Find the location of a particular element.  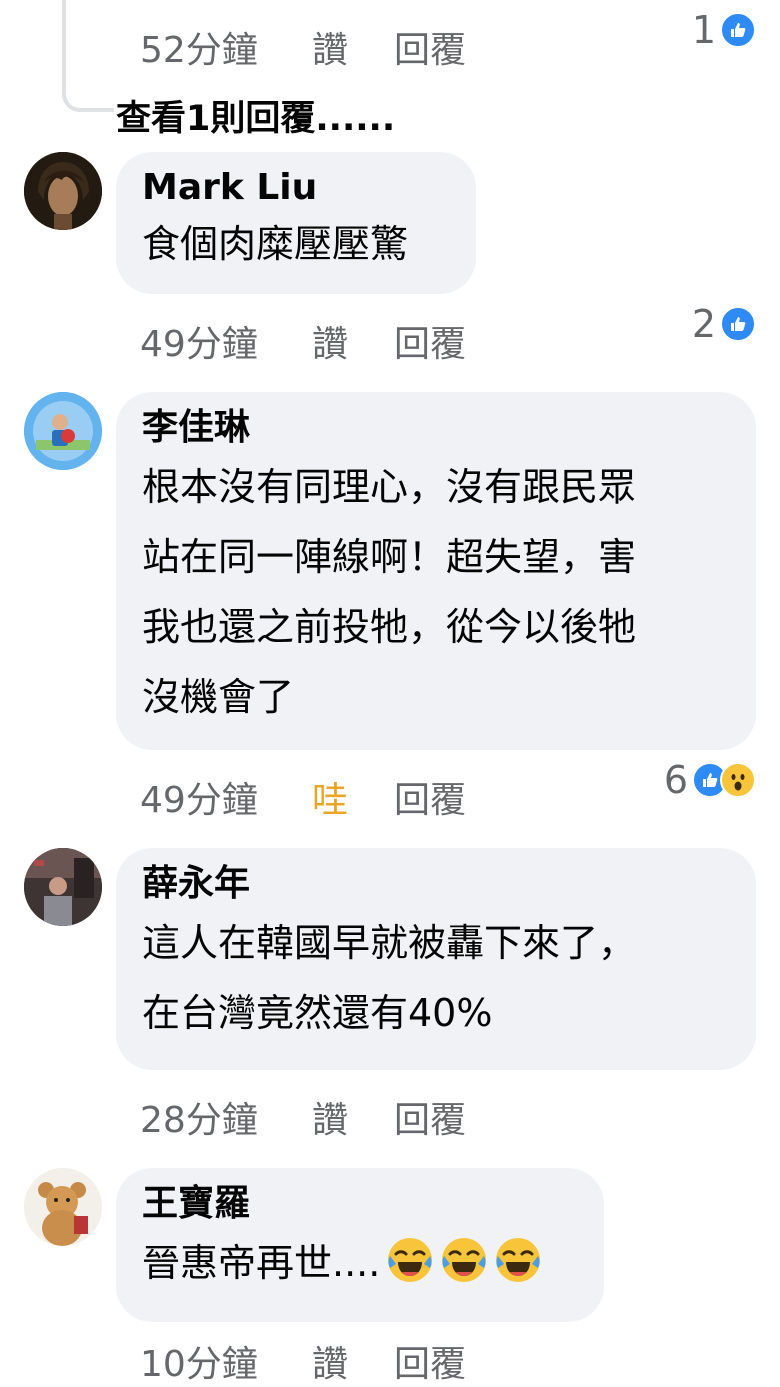

comment-time: 28分鐘 is located at coordinates (226, 1117).